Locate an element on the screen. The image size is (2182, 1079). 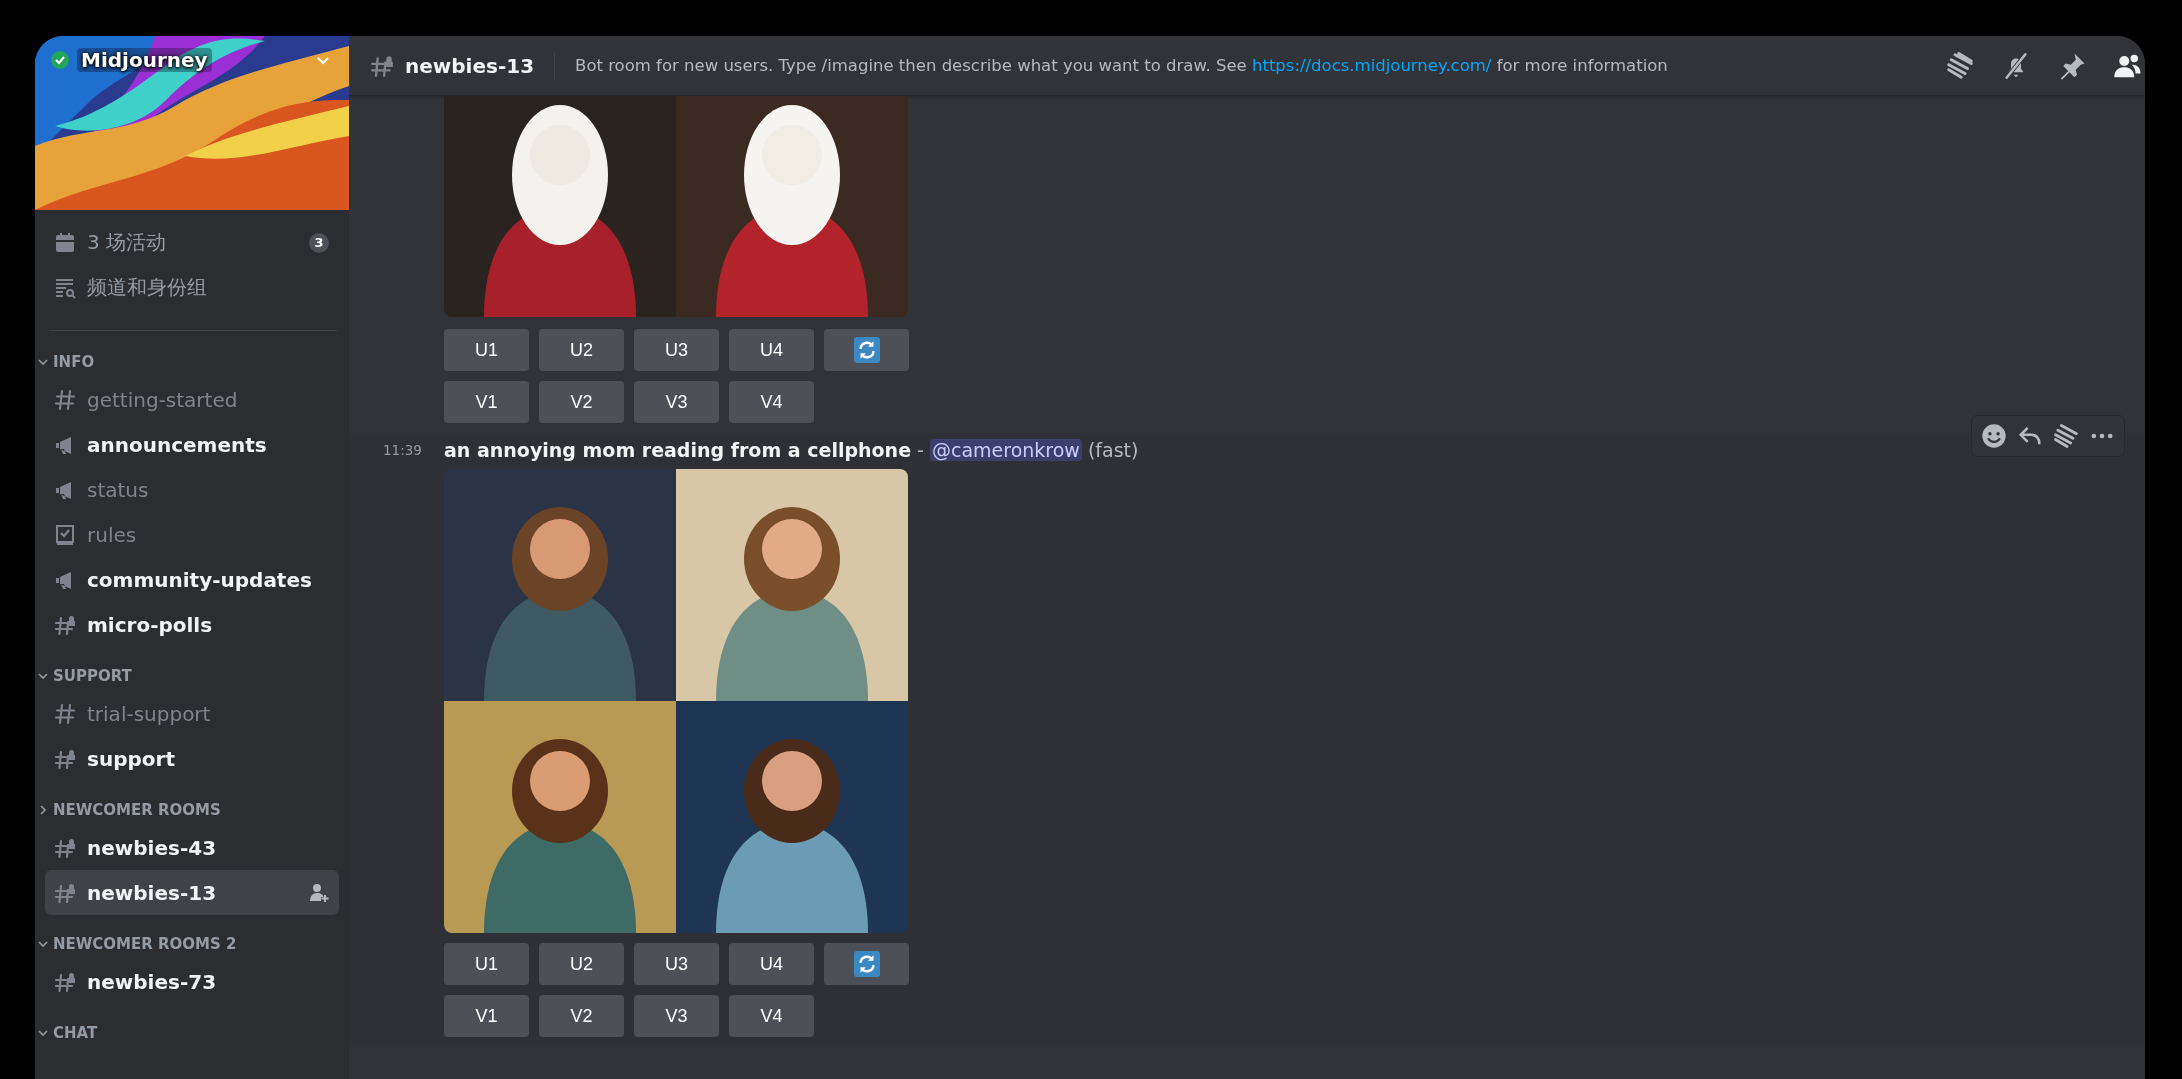
category-header: INFO is located at coordinates (193, 362).